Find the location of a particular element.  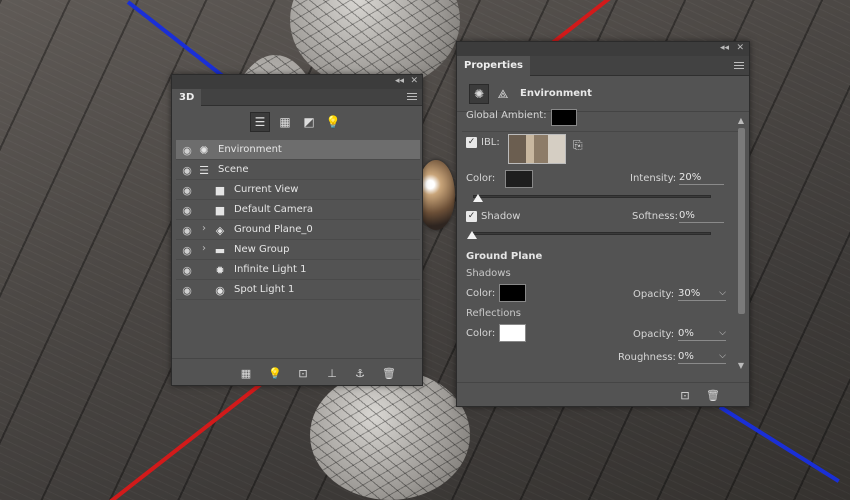

ibl-label: IBL: is located at coordinates (490, 142).